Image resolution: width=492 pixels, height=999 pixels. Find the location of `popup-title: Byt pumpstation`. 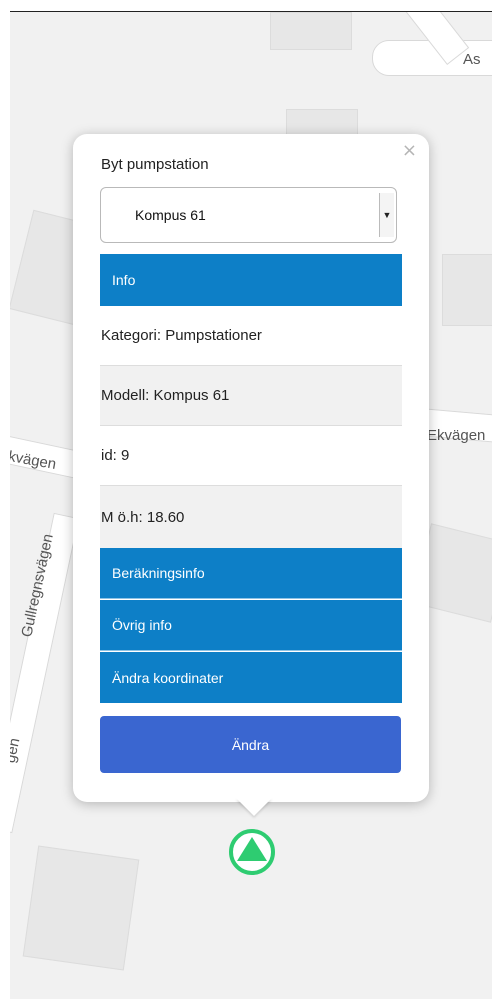

popup-title: Byt pumpstation is located at coordinates (155, 164).